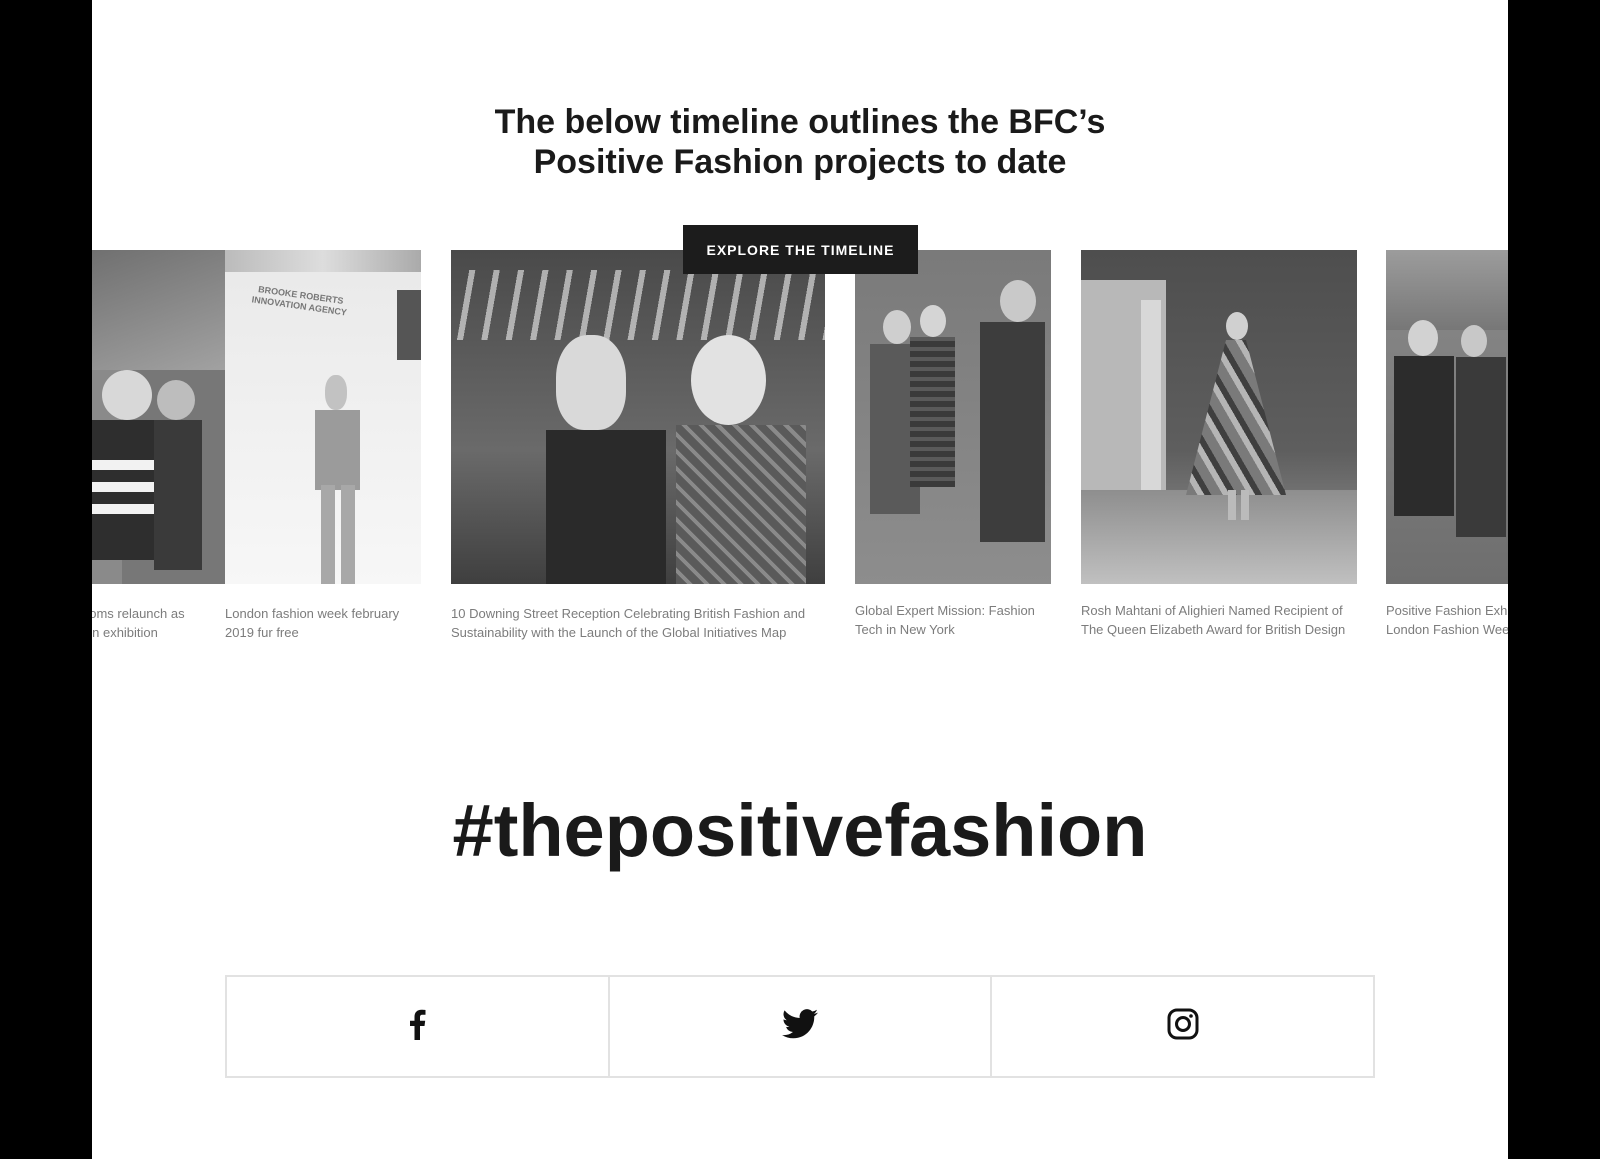 The image size is (1600, 1159). Describe the element at coordinates (800, 162) in the screenshot. I see `heading-line-2: Positive Fashion projects to date` at that location.